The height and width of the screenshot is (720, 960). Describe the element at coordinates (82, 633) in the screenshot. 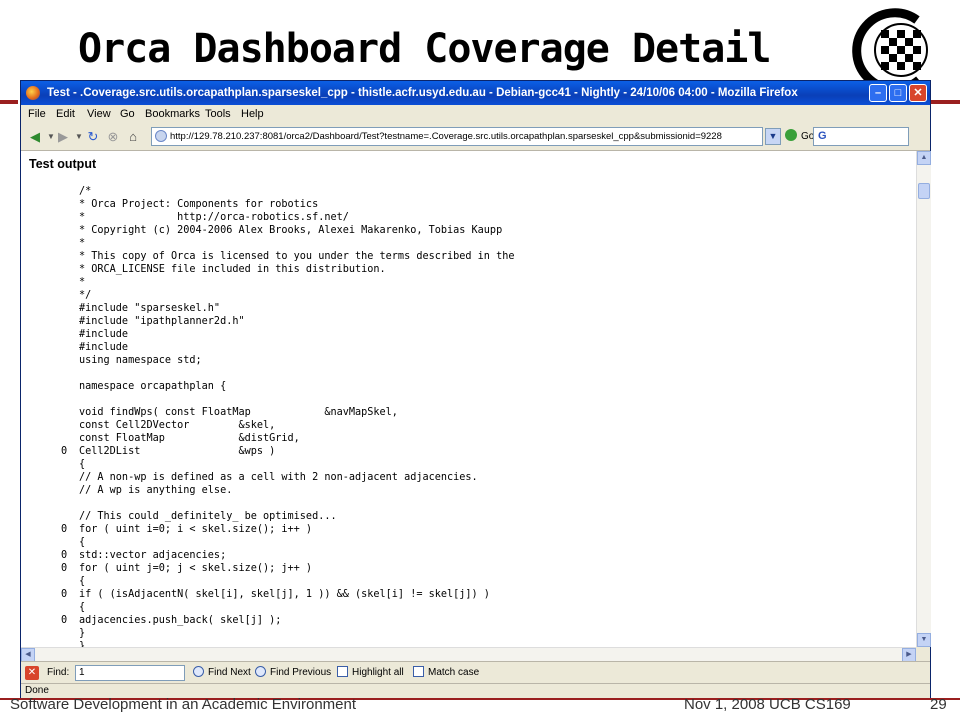

I see `code-text: }` at that location.